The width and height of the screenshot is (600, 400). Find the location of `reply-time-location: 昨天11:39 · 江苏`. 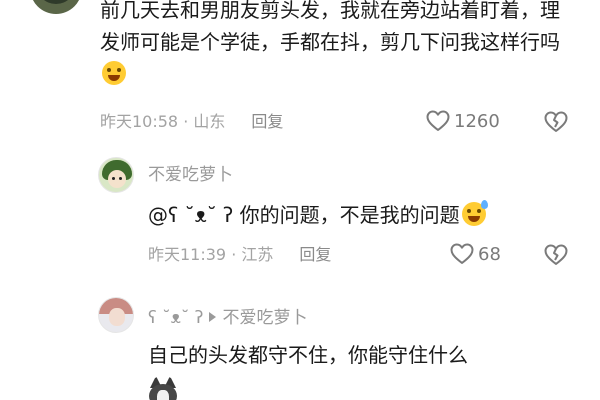

reply-time-location: 昨天11:39 · 江苏 is located at coordinates (211, 254).